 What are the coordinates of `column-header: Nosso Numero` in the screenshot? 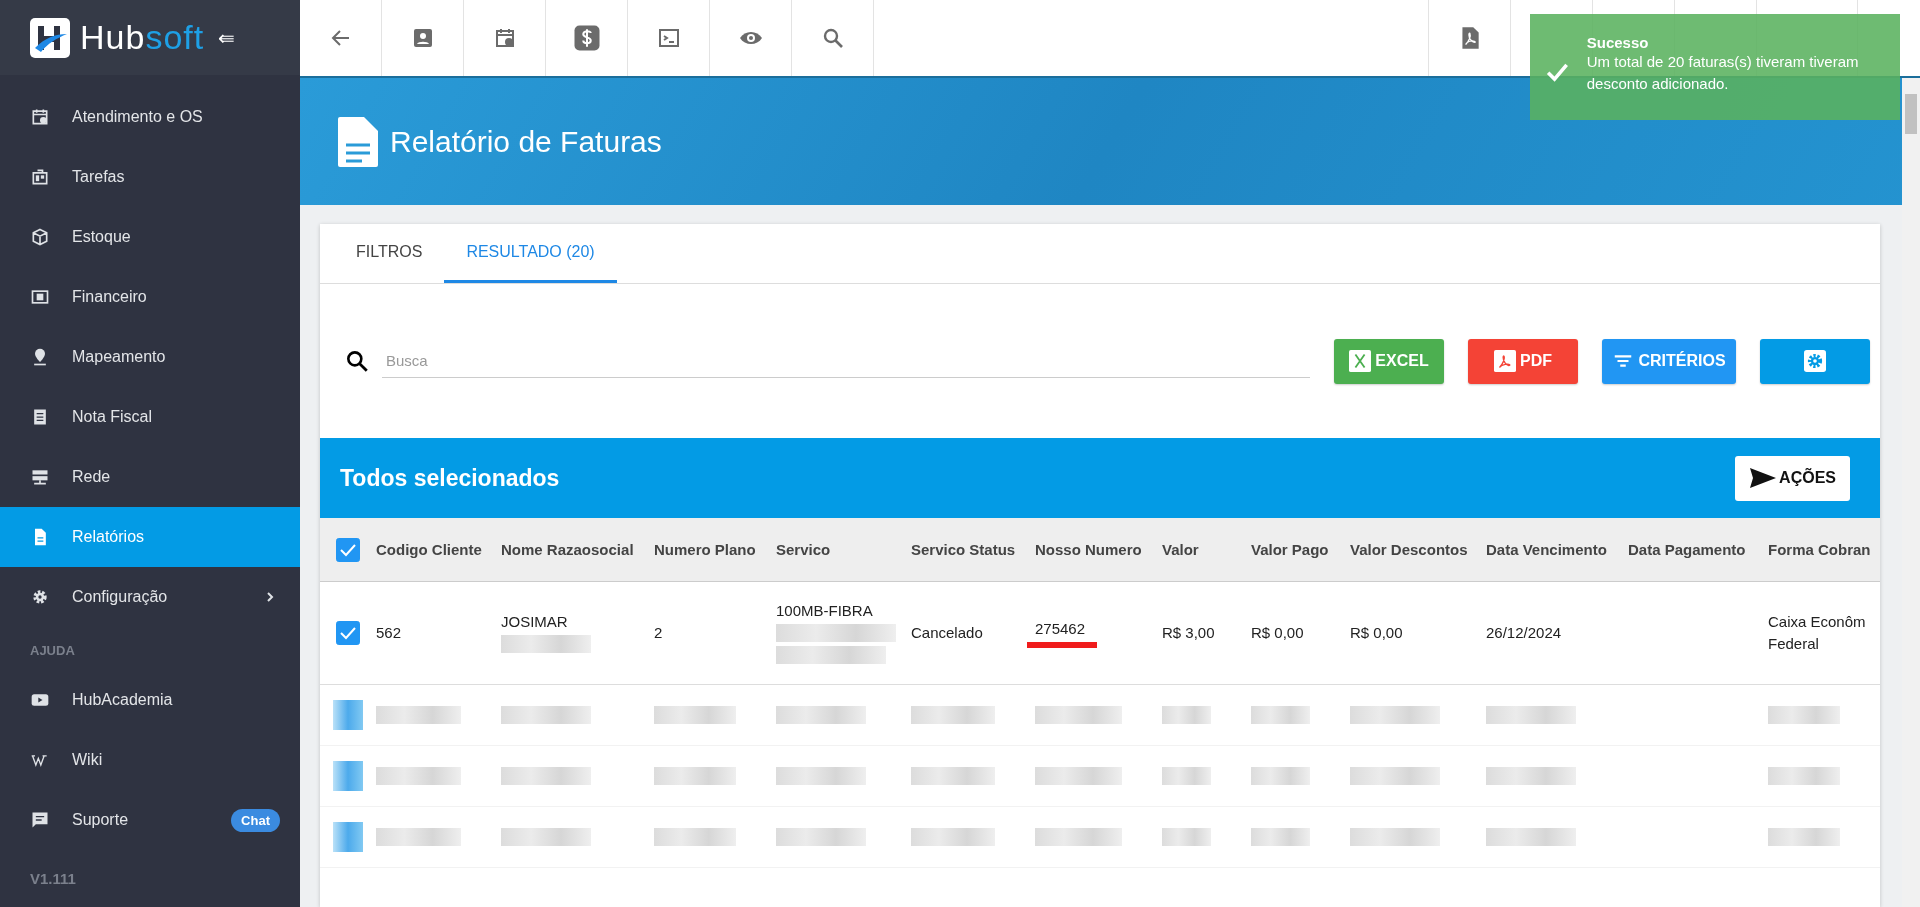 It's located at (1088, 549).